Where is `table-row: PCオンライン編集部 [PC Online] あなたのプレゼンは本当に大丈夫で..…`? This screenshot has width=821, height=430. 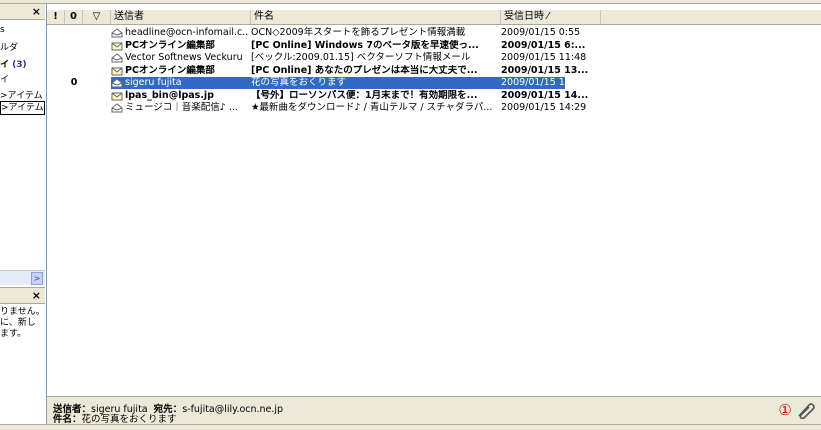 table-row: PCオンライン編集部 [PC Online] あなたのプレゼンは本当に大丈夫で..… is located at coordinates (434, 71).